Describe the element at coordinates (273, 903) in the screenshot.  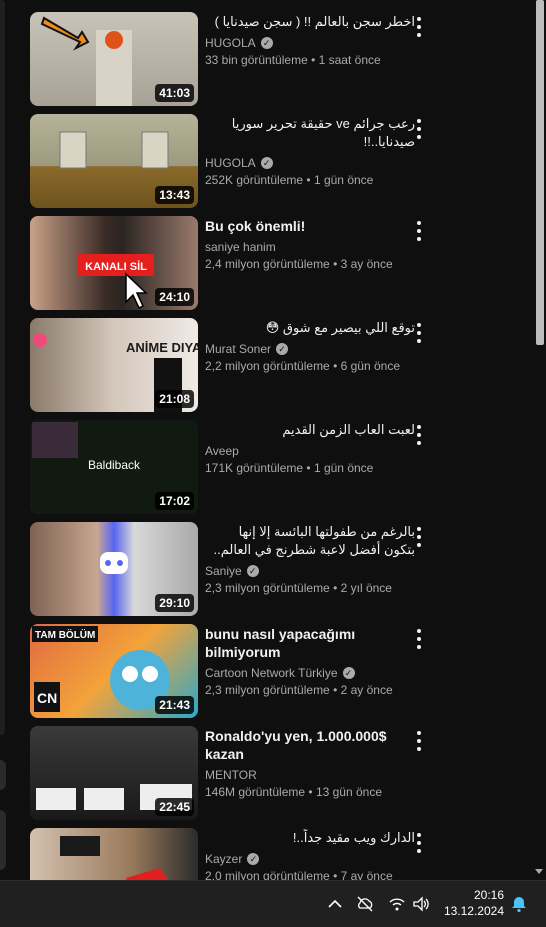
I see `taskbar: 20:16 13.12.2024` at that location.